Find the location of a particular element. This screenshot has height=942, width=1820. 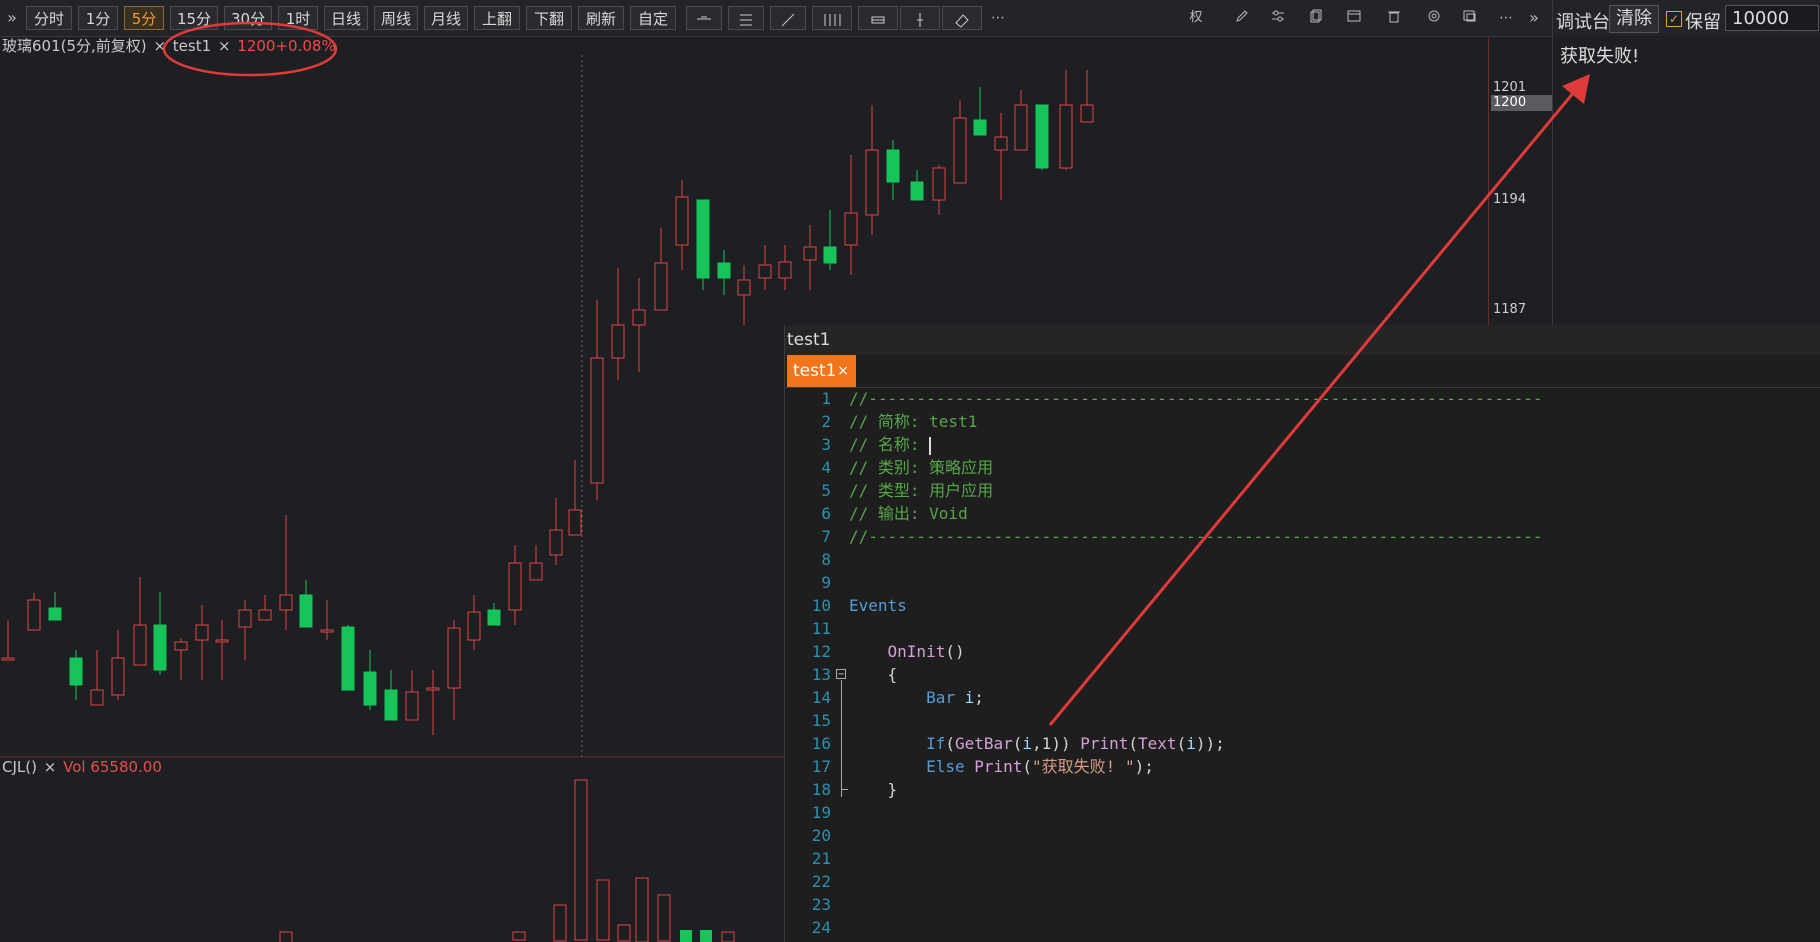

limit-input: 10000 is located at coordinates (1772, 18).